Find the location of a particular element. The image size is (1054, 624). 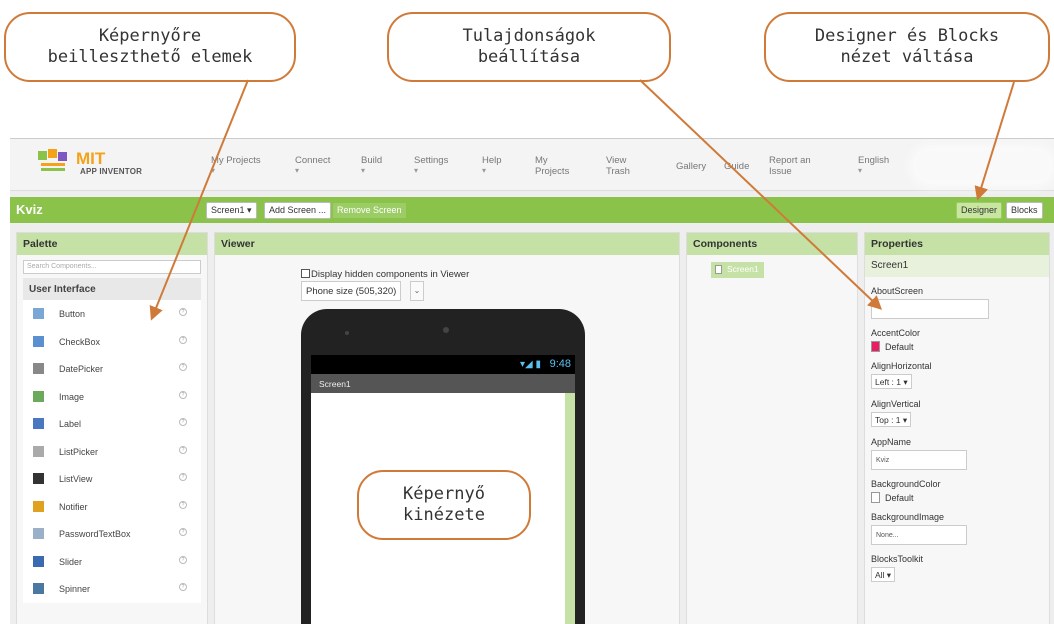

notifier-icon is located at coordinates (38, 506).